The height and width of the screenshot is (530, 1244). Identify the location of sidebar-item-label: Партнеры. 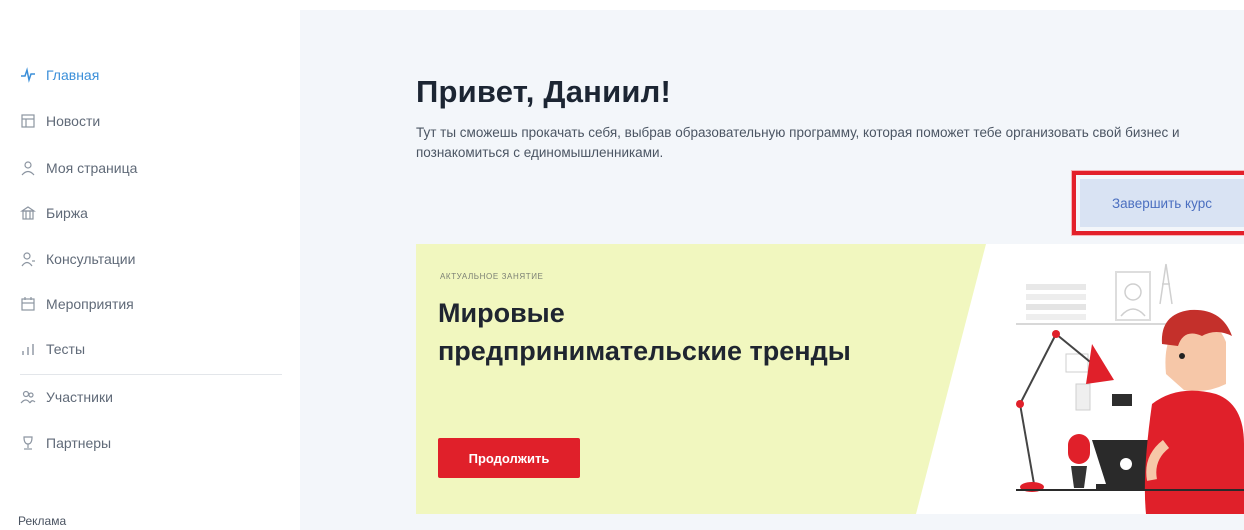
(79, 443).